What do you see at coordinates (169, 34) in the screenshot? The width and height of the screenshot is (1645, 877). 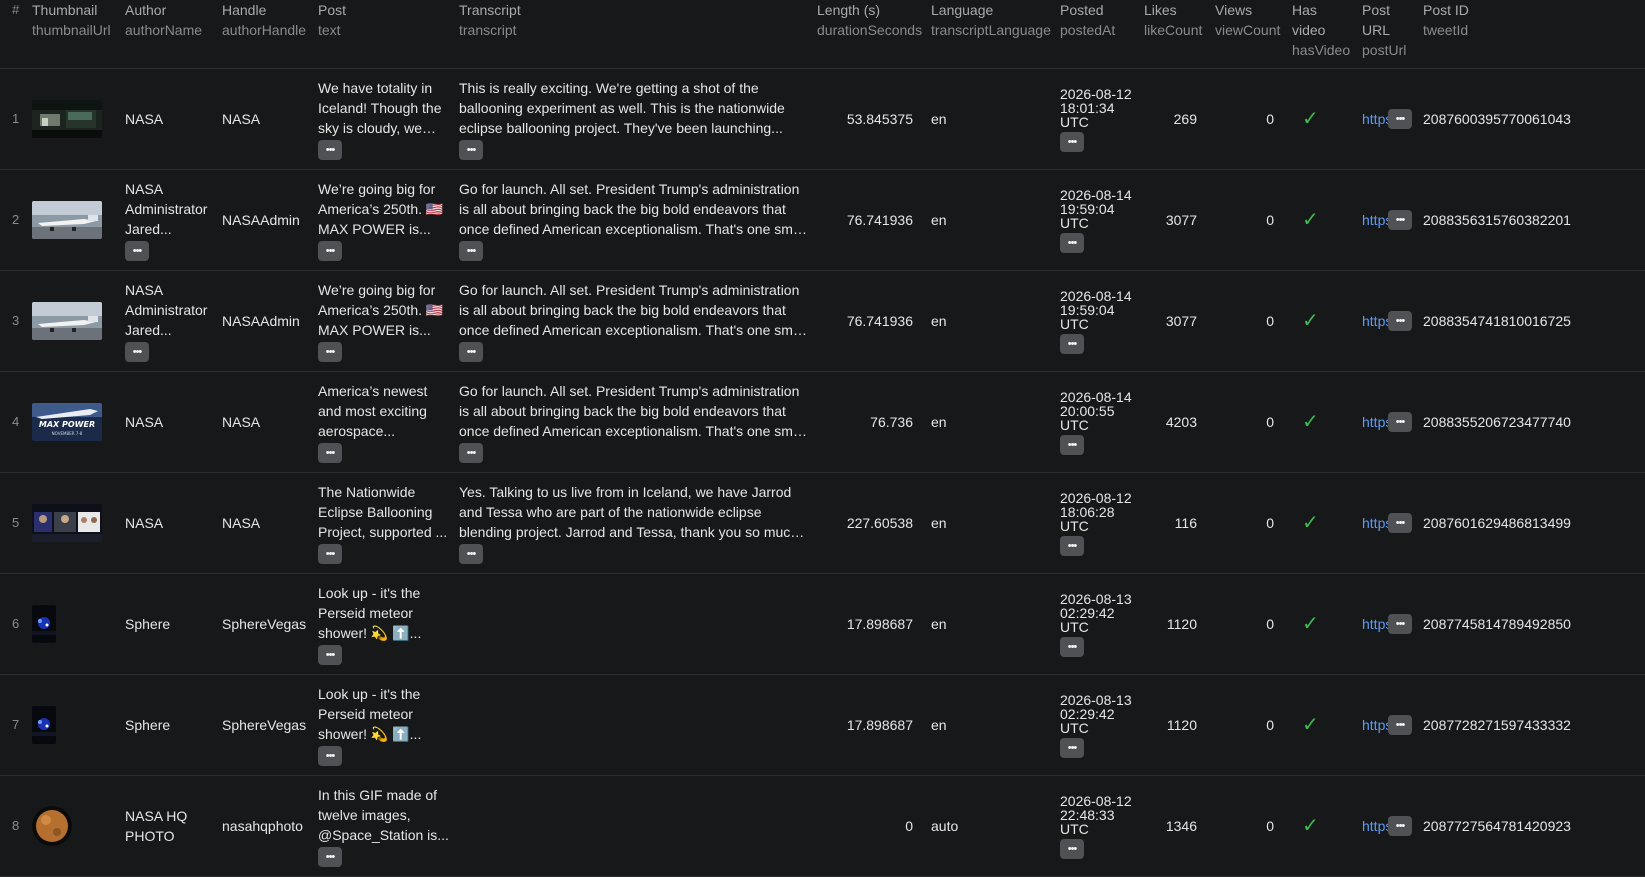 I see `column-header-authorName: Author authorName` at bounding box center [169, 34].